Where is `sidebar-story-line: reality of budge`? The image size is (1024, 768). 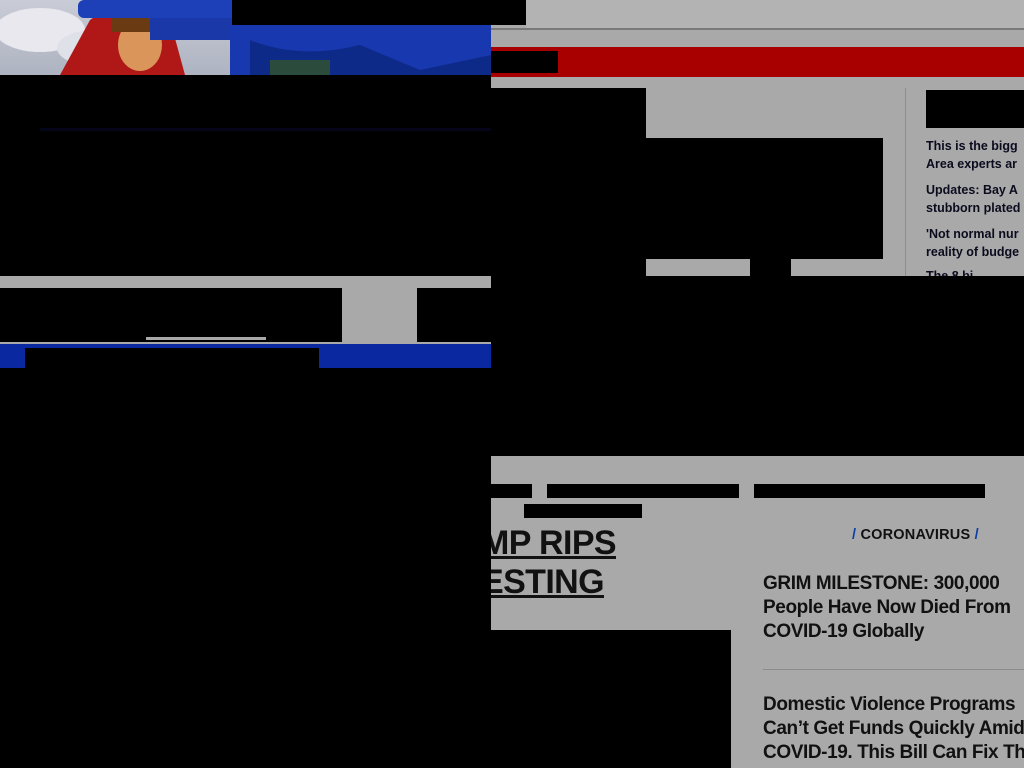 sidebar-story-line: reality of budge is located at coordinates (975, 252).